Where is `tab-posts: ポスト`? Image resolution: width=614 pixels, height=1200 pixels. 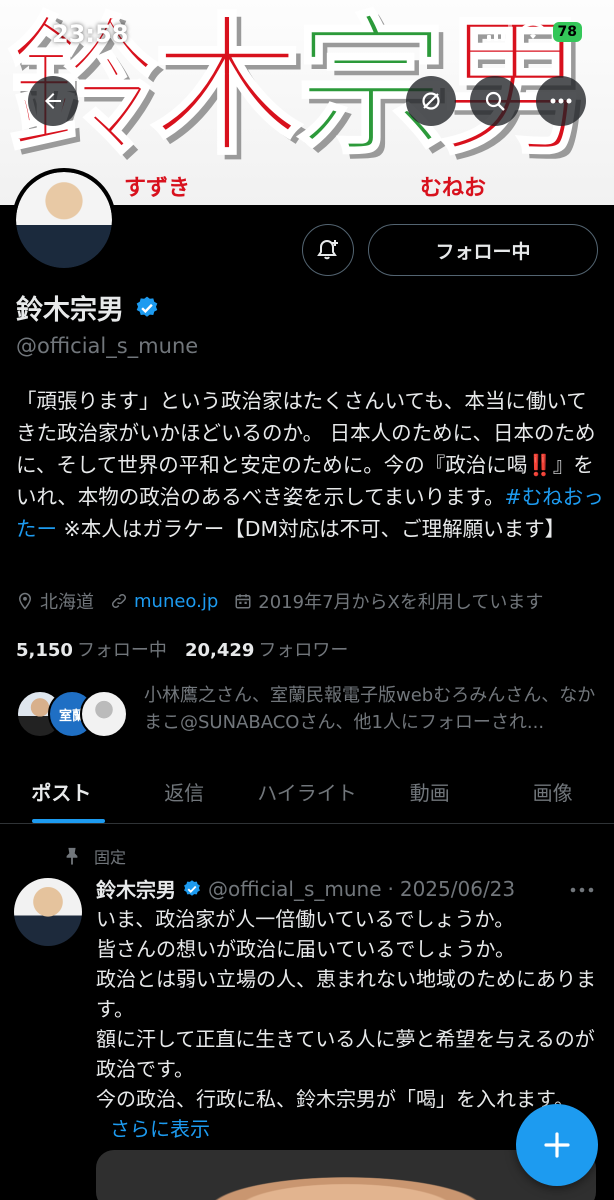 tab-posts: ポスト is located at coordinates (61, 791).